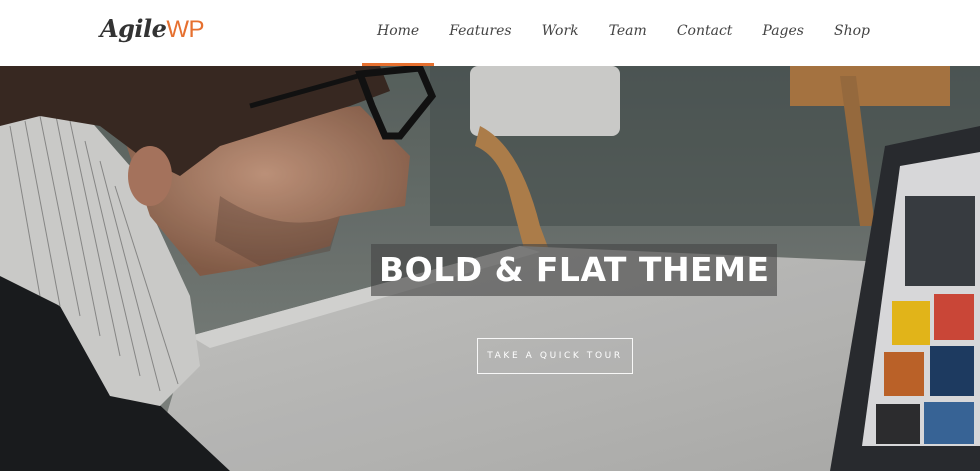 This screenshot has width=980, height=471. What do you see at coordinates (852, 33) in the screenshot?
I see `nav-item-shop: Shop` at bounding box center [852, 33].